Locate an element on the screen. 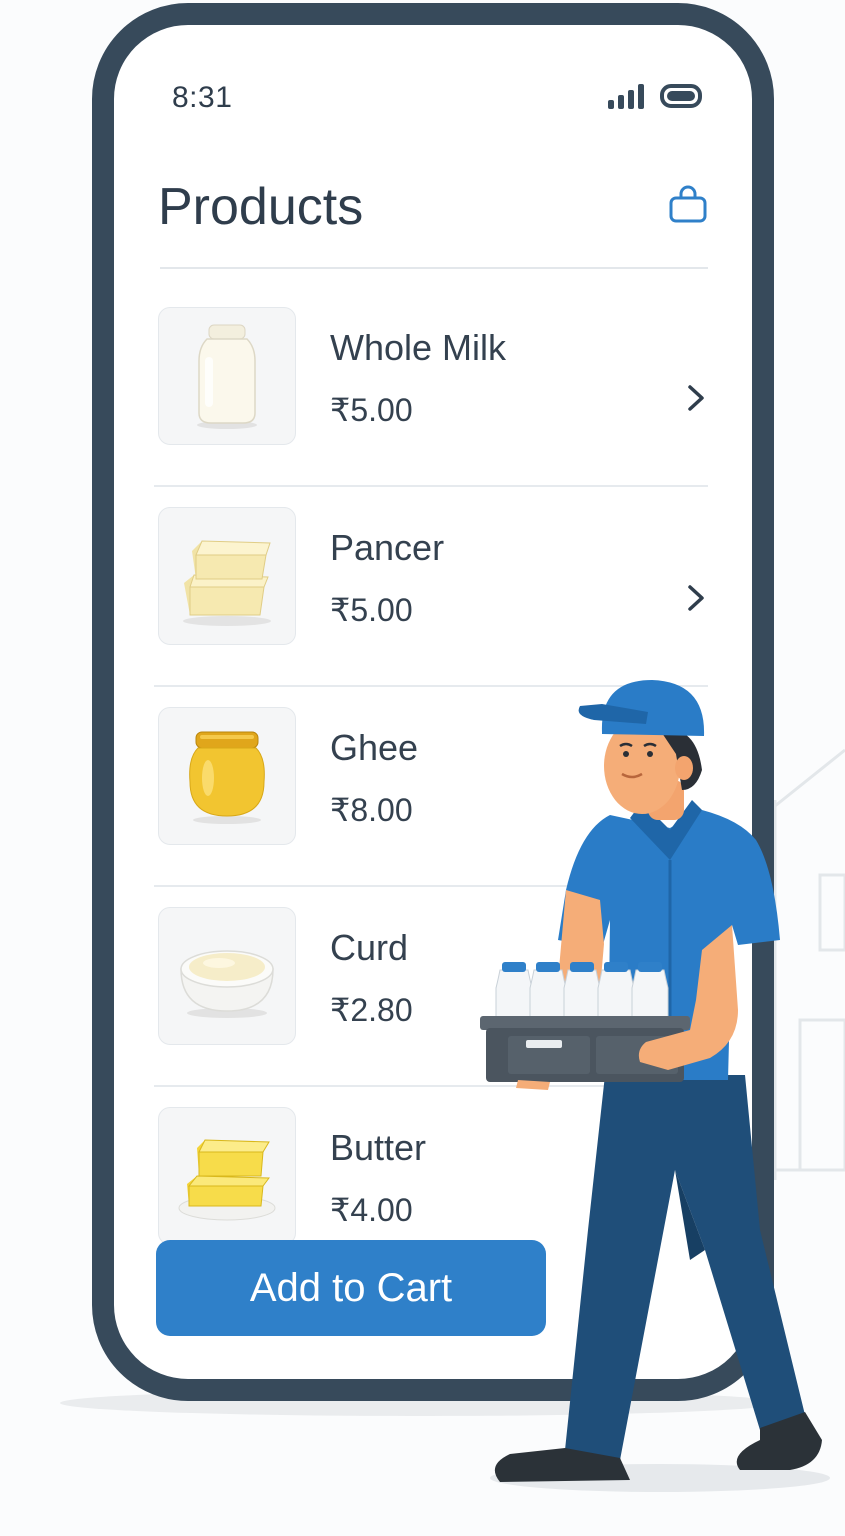 This screenshot has height=1536, width=845. product-name: Pancer is located at coordinates (387, 547).